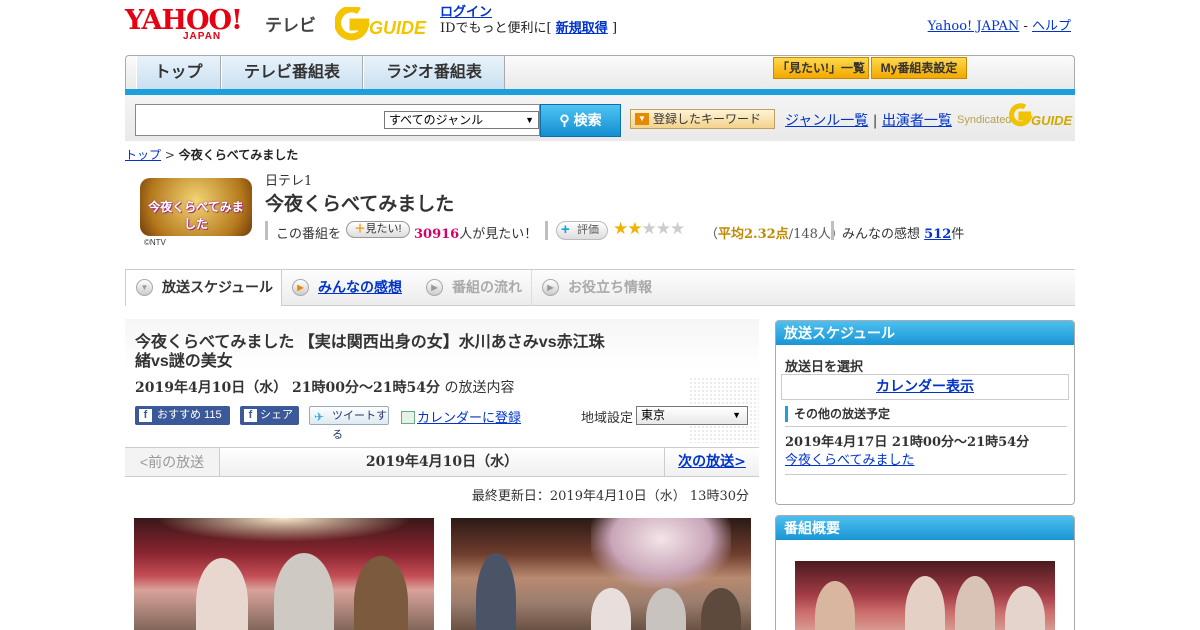  Describe the element at coordinates (360, 287) in the screenshot. I see `tab-everyone-reviews-label: みんなの感想` at that location.